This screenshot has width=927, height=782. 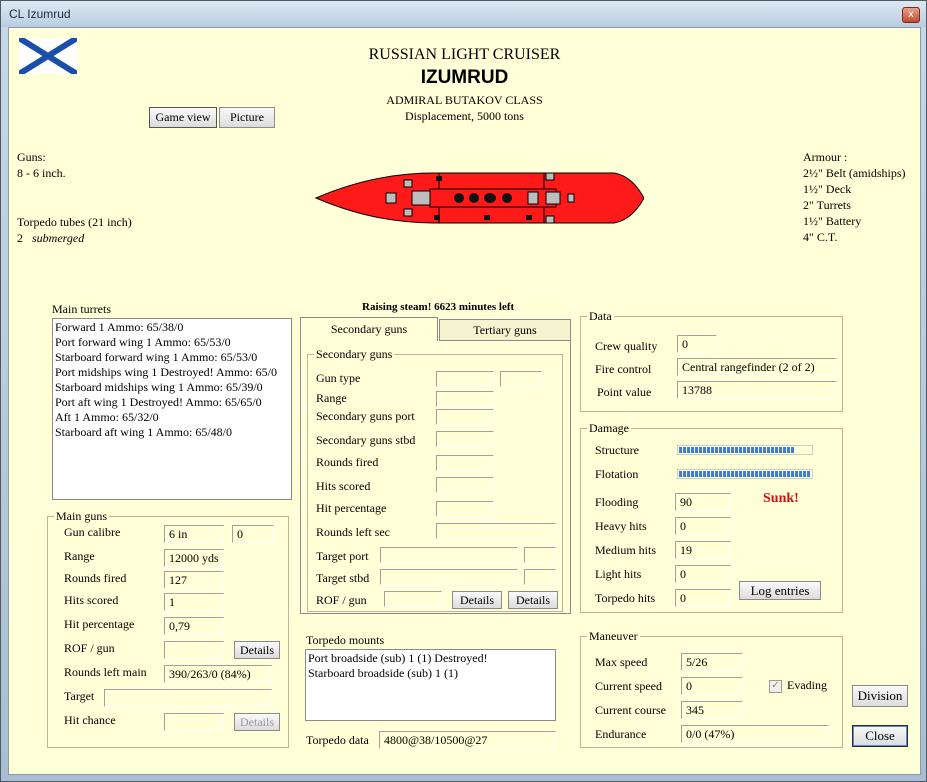 What do you see at coordinates (464, 77) in the screenshot?
I see `ship-name: IZUMRUD` at bounding box center [464, 77].